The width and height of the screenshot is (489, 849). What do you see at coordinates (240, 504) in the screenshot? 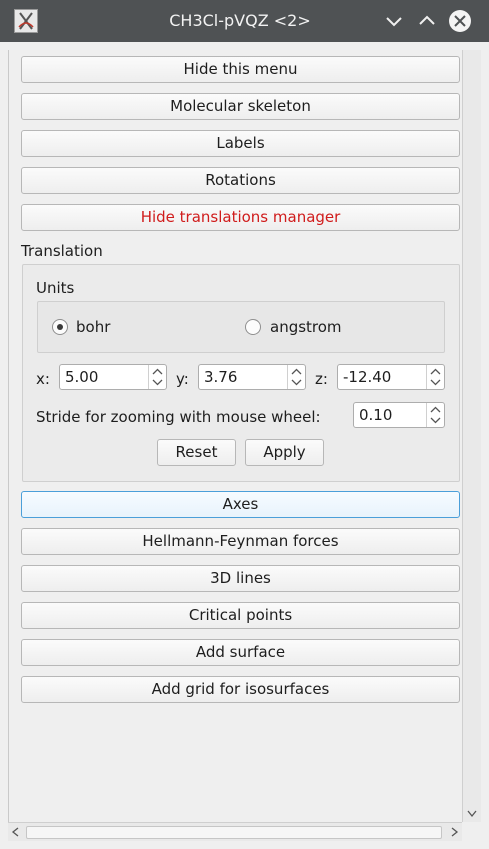
I see `axes-button: Axes` at bounding box center [240, 504].